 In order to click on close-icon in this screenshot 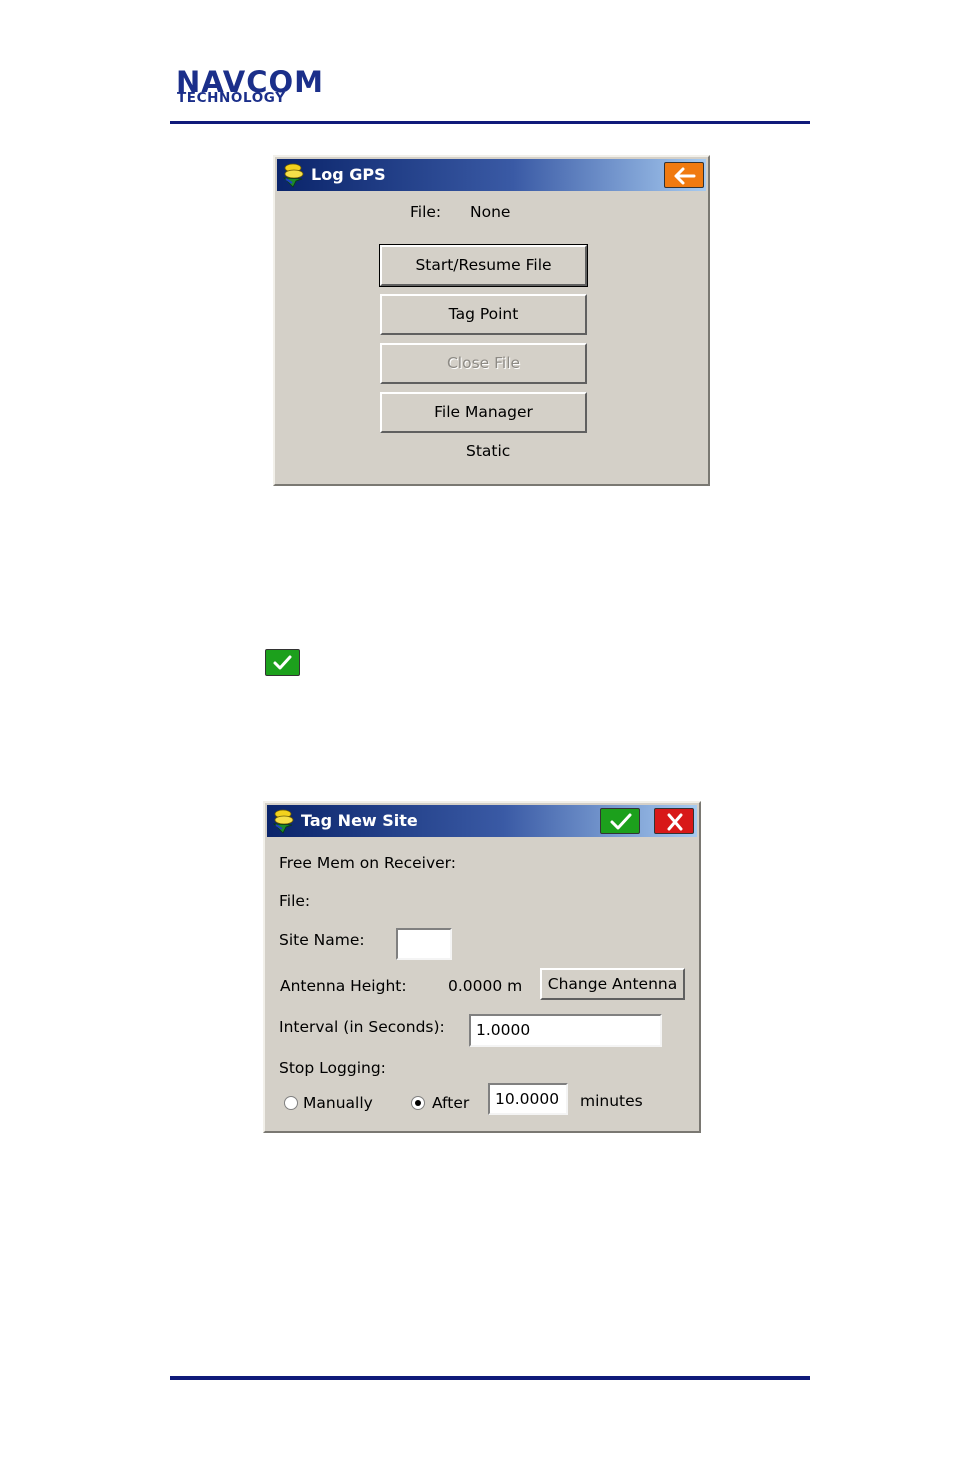, I will do `click(675, 822)`.